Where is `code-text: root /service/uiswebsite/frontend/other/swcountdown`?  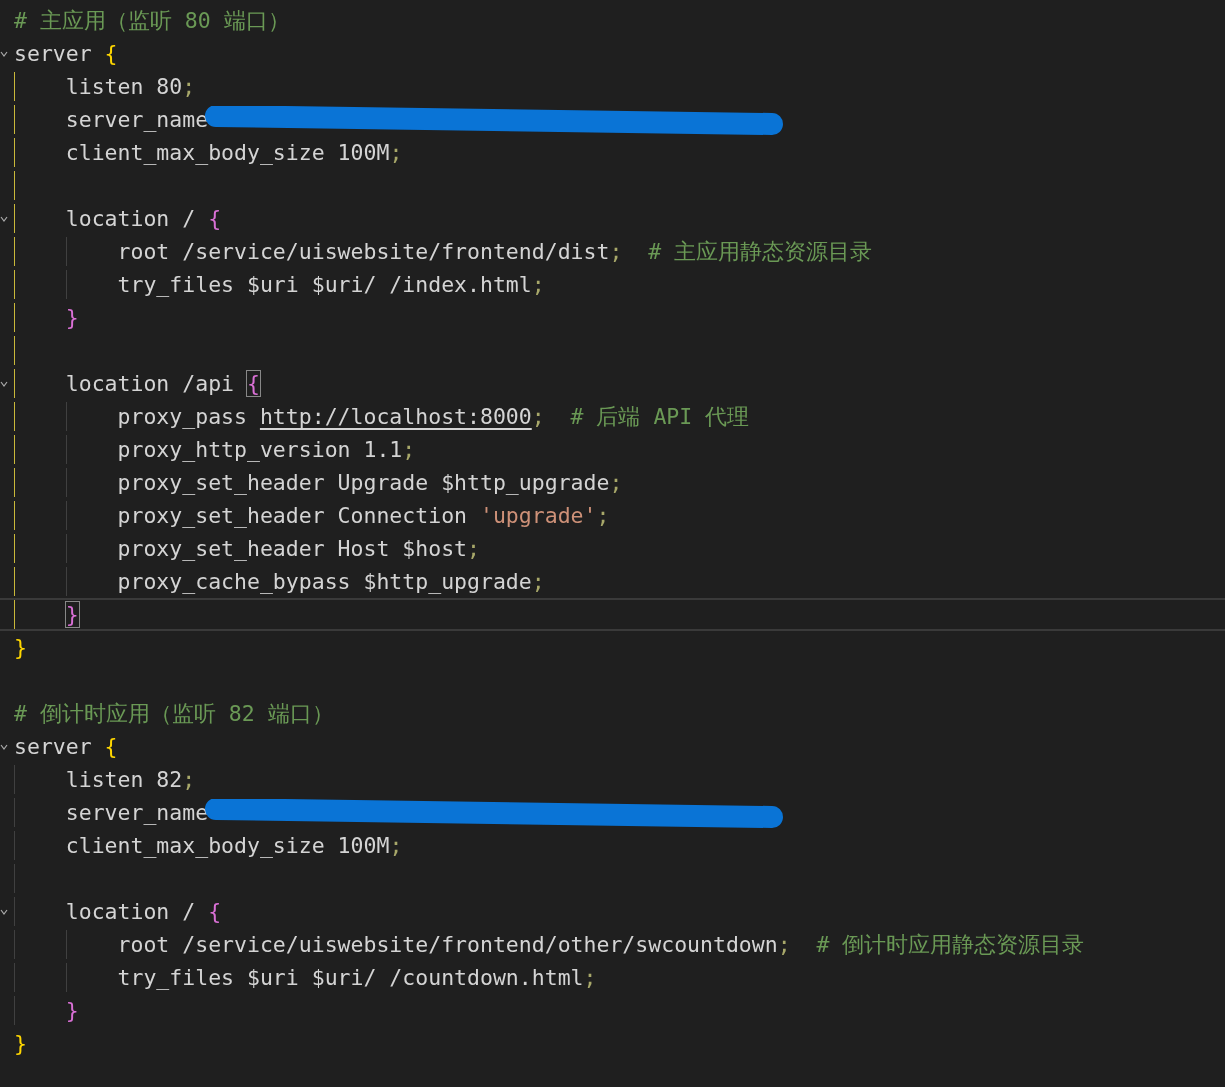
code-text: root /service/uiswebsite/frontend/other/swcountdown is located at coordinates (447, 944).